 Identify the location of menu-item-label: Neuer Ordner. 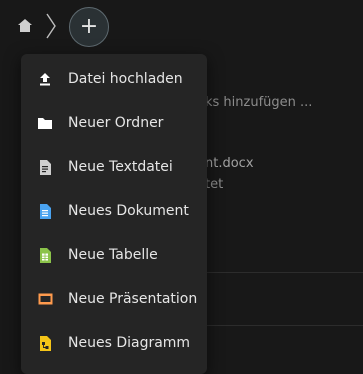
(116, 123).